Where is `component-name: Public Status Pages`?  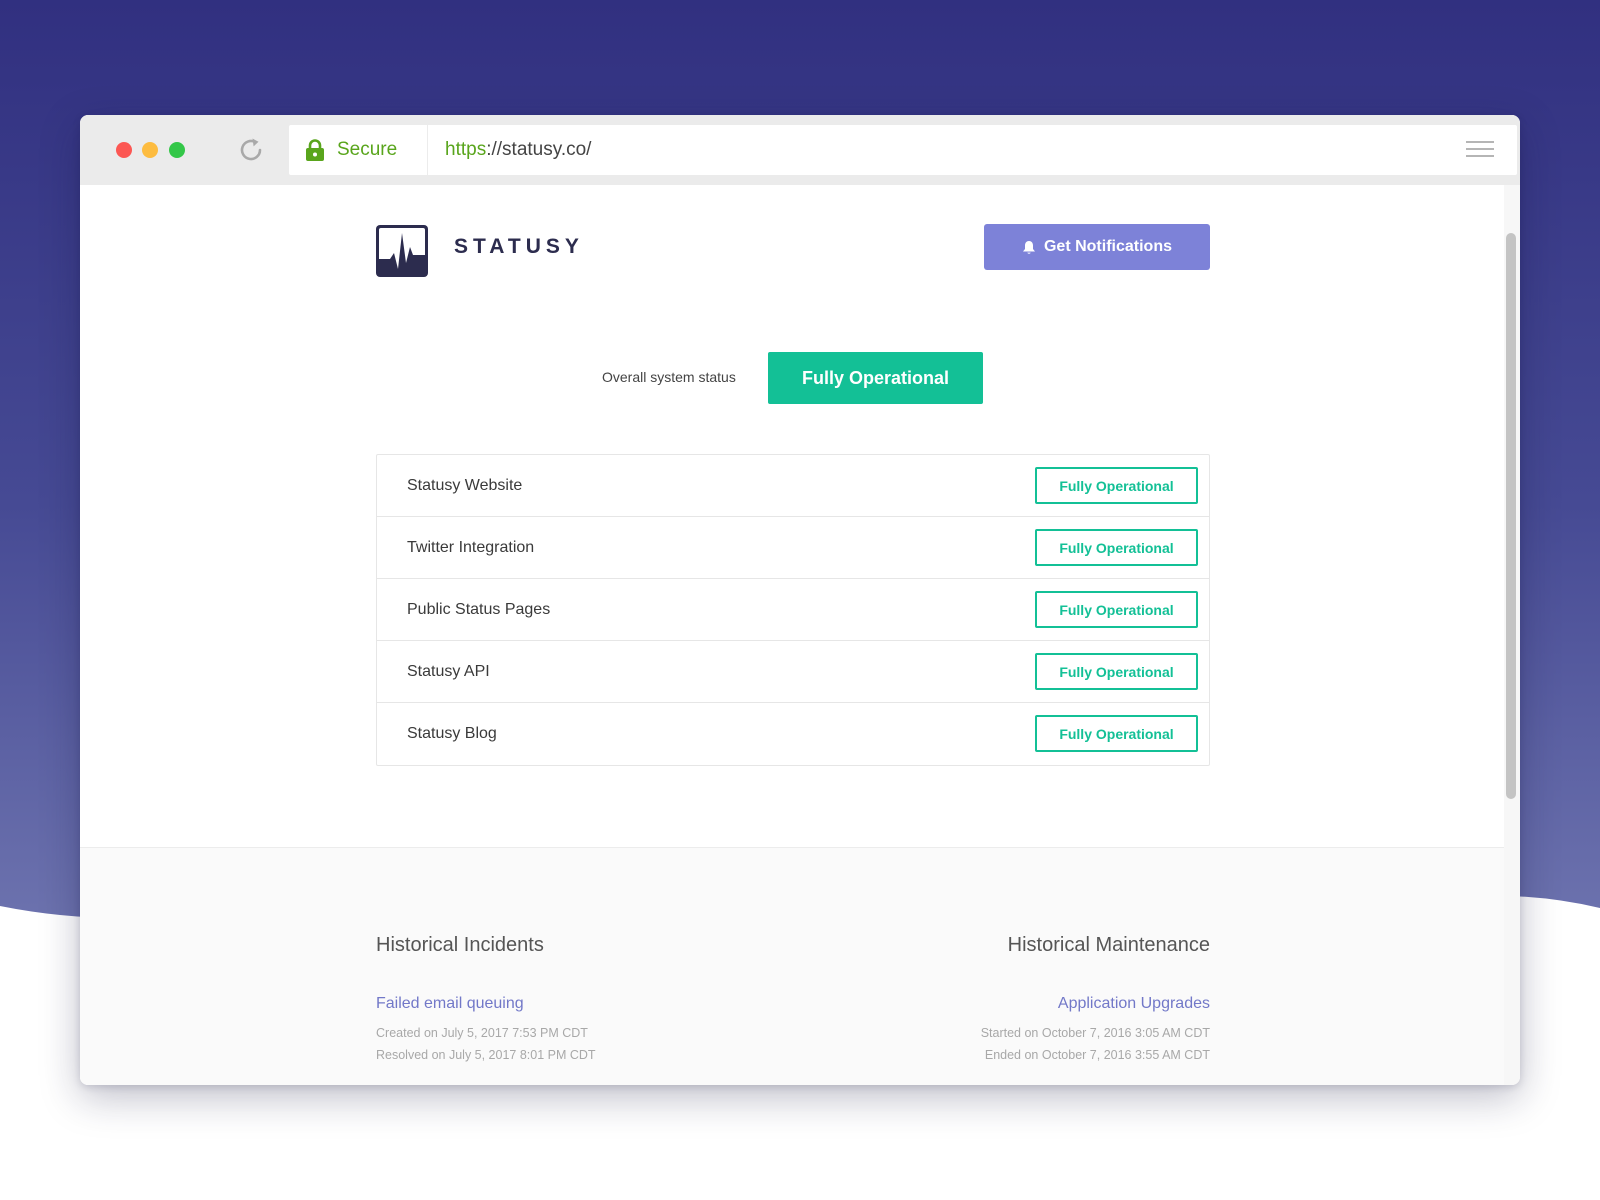
component-name: Public Status Pages is located at coordinates (479, 609).